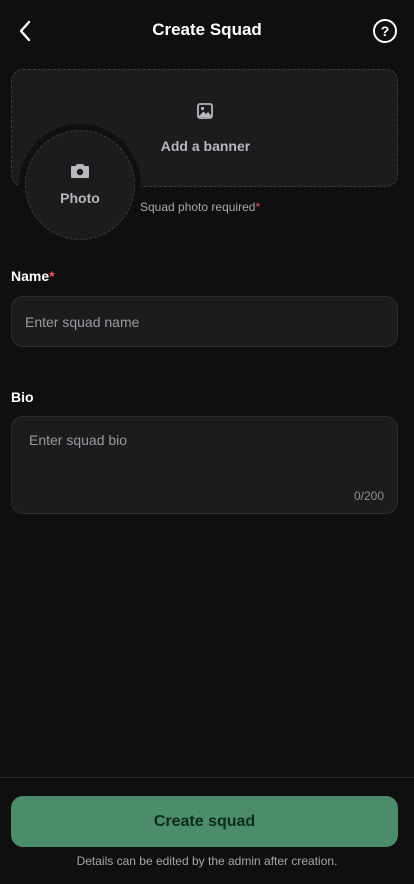 Image resolution: width=414 pixels, height=884 pixels. I want to click on image-icon, so click(205, 111).